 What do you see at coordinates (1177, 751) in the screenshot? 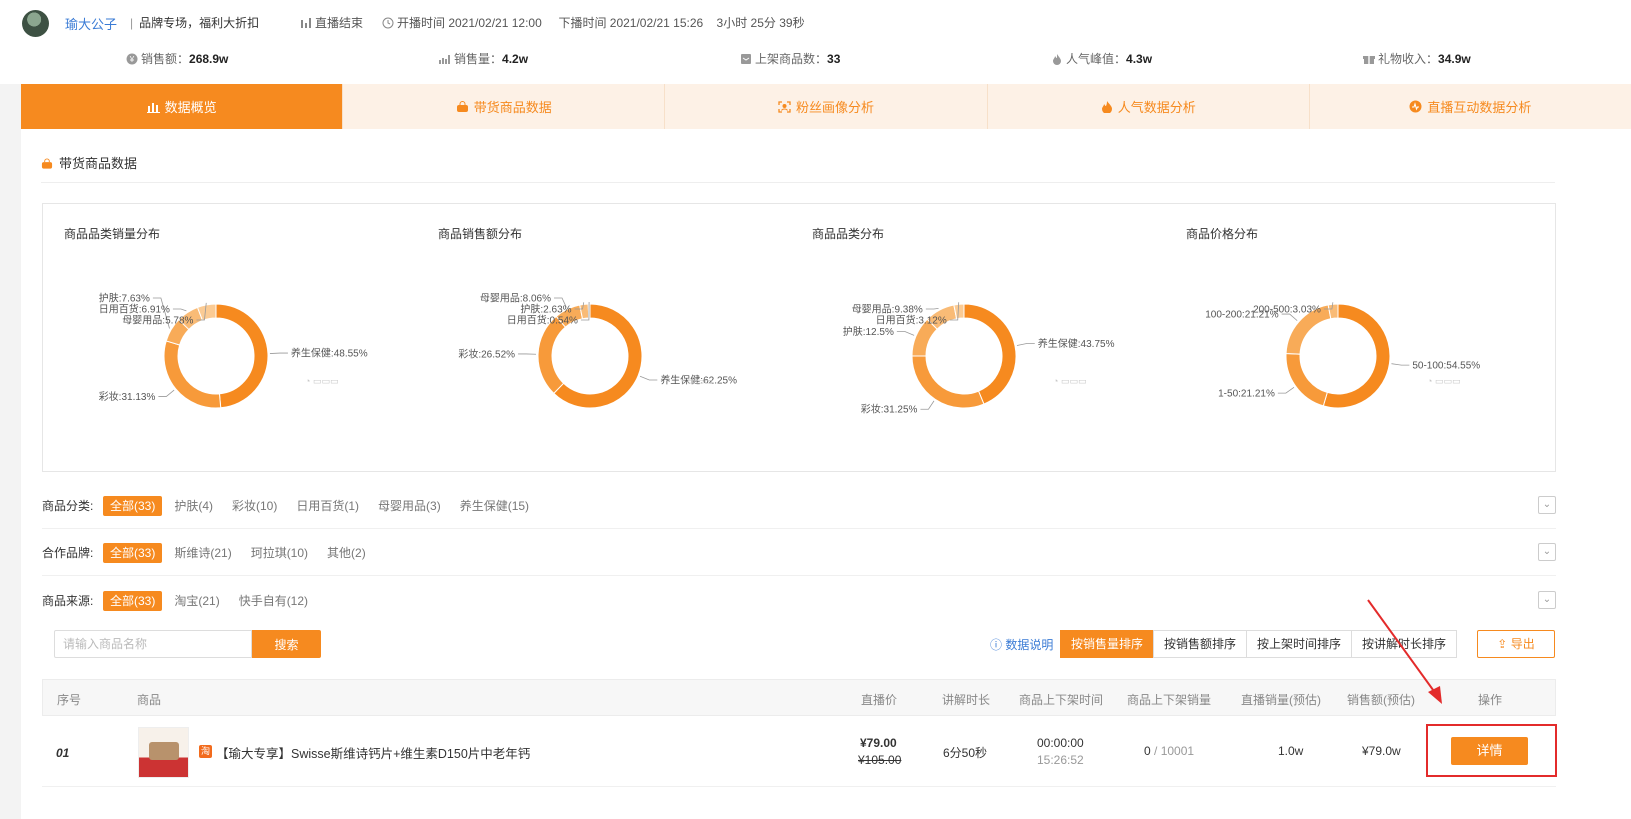
I see `shelf-sales-total: 10001` at bounding box center [1177, 751].